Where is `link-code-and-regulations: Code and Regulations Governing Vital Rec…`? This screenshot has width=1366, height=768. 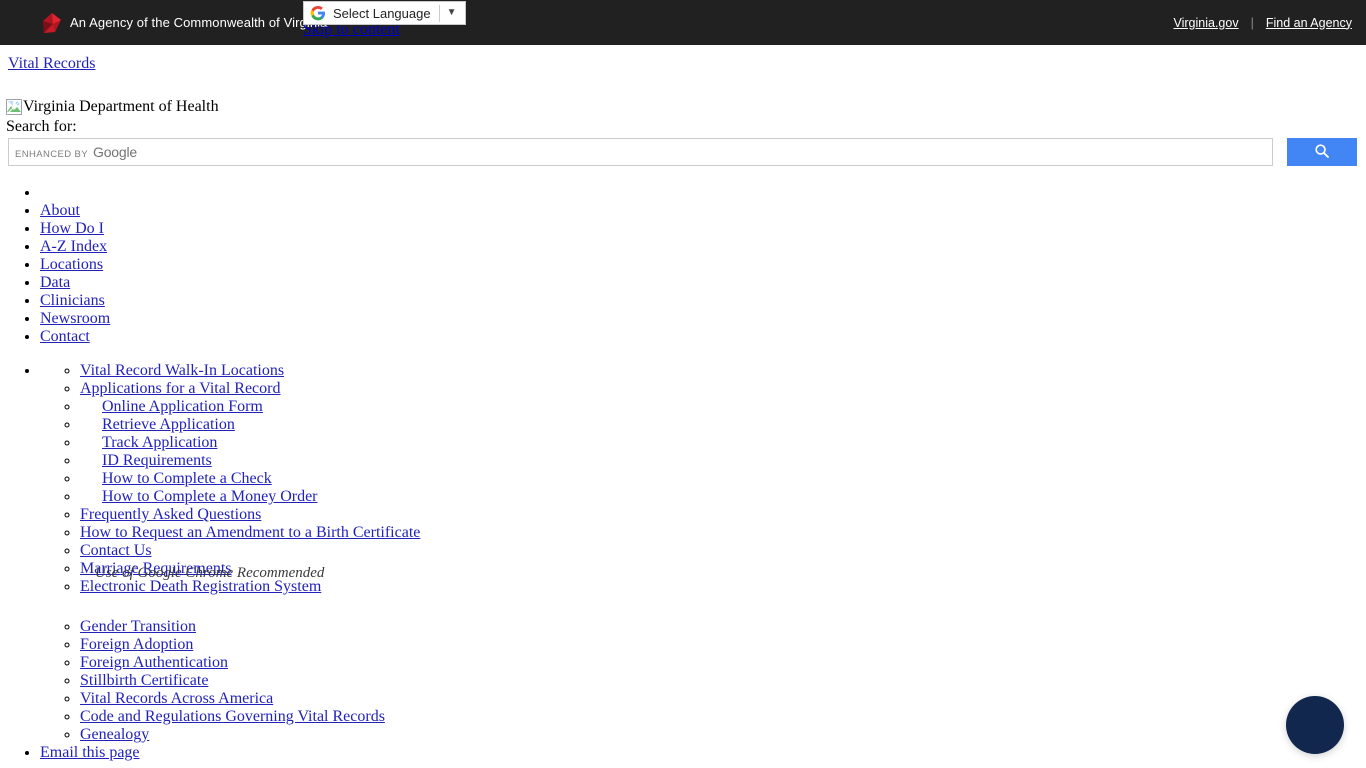 link-code-and-regulations: Code and Regulations Governing Vital Rec… is located at coordinates (232, 716).